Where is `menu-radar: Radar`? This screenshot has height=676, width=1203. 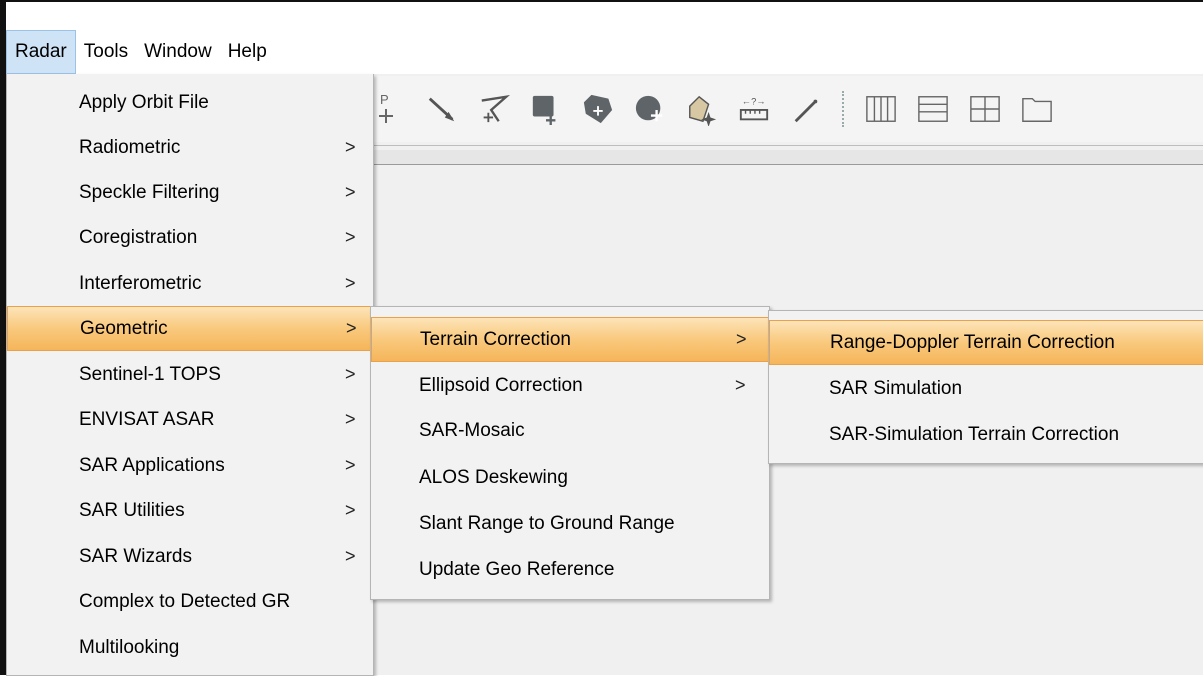 menu-radar: Radar is located at coordinates (41, 52).